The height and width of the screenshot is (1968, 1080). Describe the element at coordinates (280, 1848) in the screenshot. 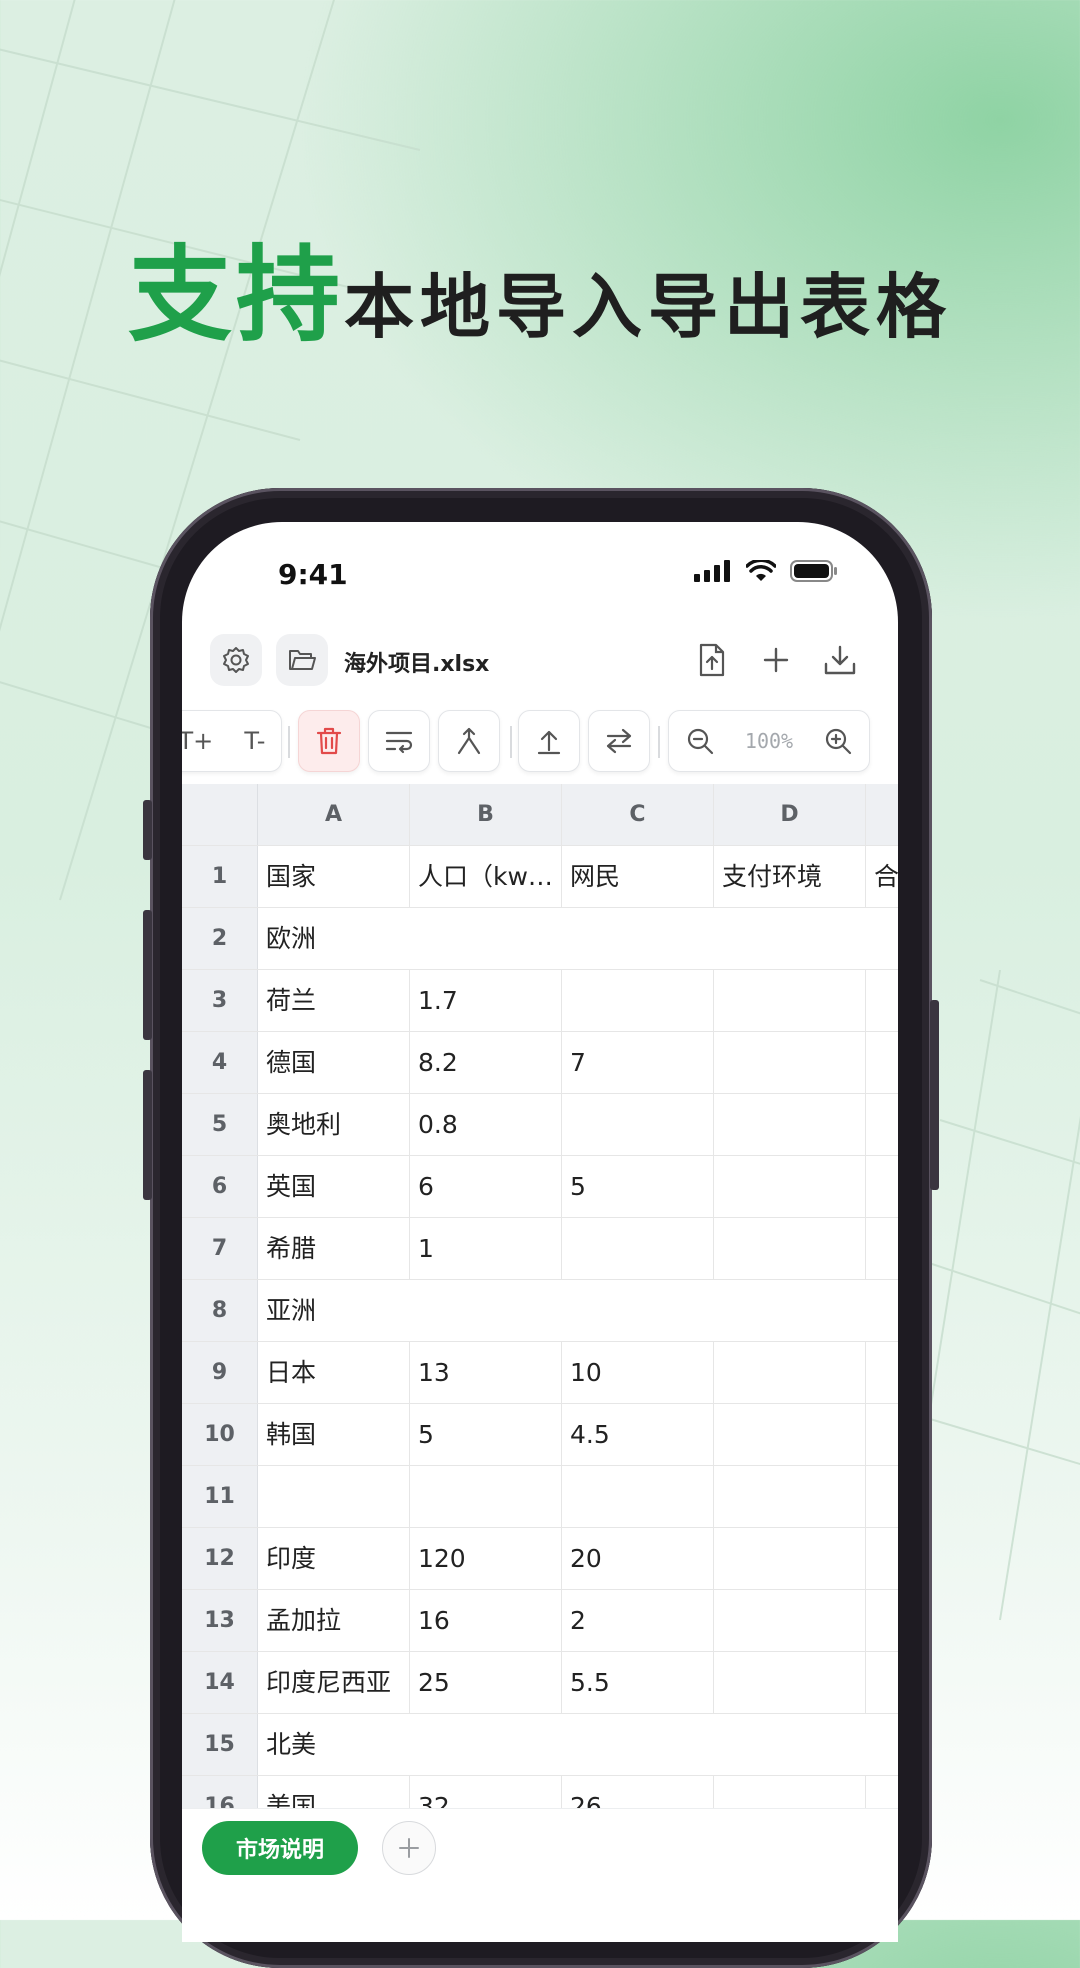

I see `sheet-tab-active: 市场说明` at that location.